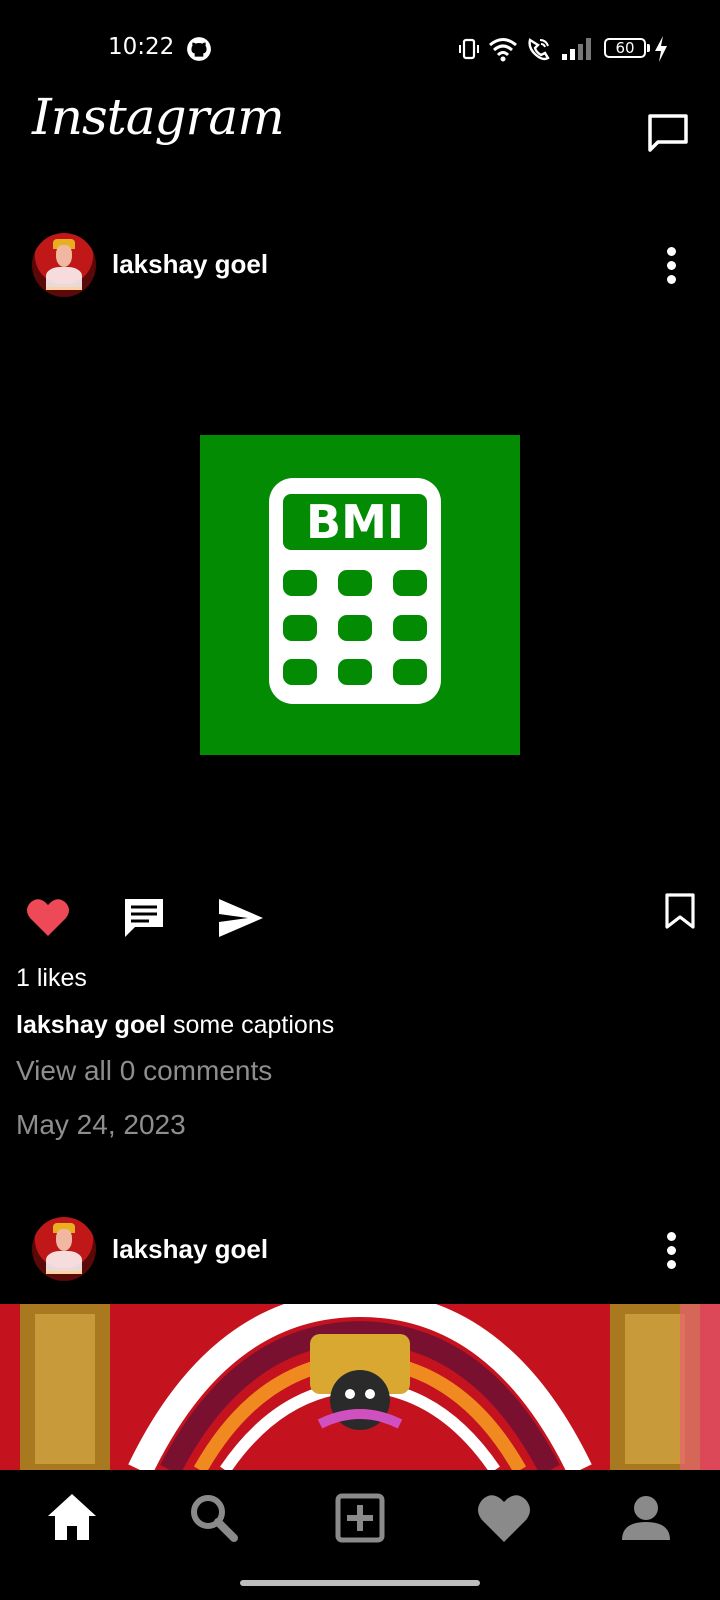 This screenshot has width=720, height=1600. What do you see at coordinates (625, 48) in the screenshot?
I see `battery-icon: 60` at bounding box center [625, 48].